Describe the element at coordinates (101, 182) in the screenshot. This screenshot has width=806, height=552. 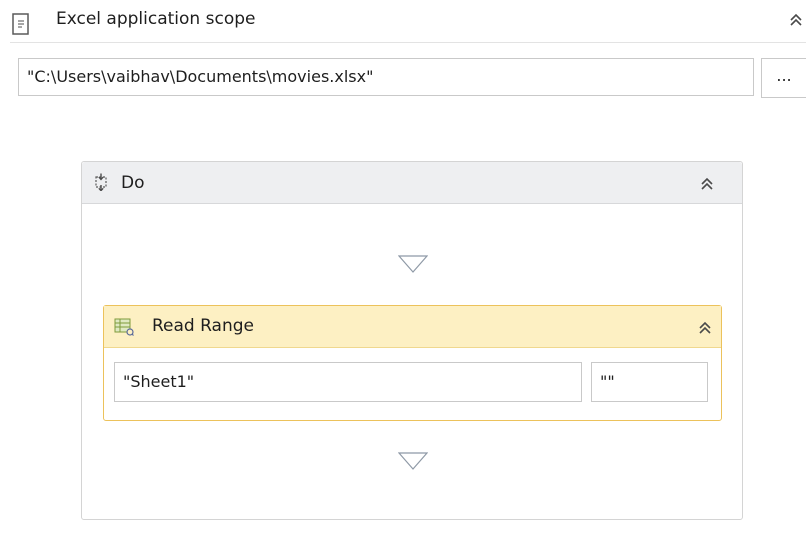
I see `sequence-icon` at that location.